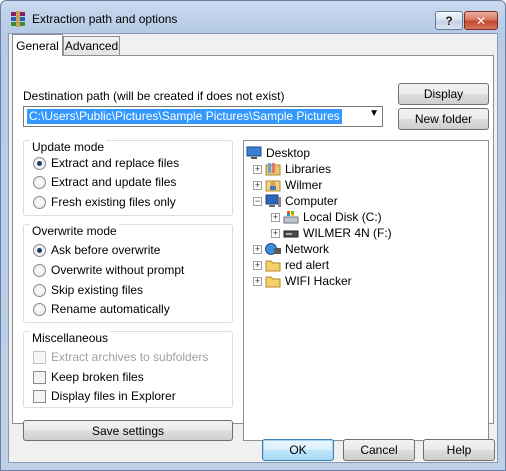 The width and height of the screenshot is (506, 471). I want to click on radio-overwrite-without-prompt: Overwrite without prompt, so click(108, 270).